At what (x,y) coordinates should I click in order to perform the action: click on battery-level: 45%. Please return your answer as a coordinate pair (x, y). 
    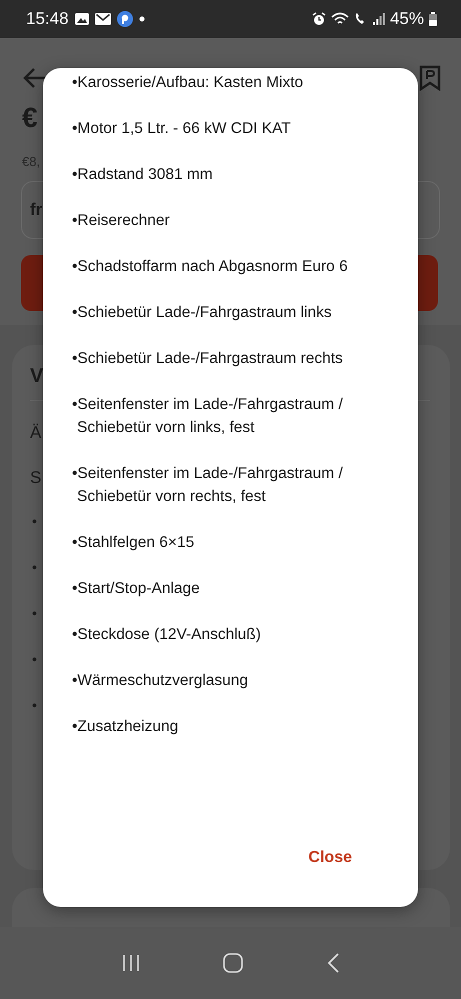
    Looking at the image, I should click on (407, 19).